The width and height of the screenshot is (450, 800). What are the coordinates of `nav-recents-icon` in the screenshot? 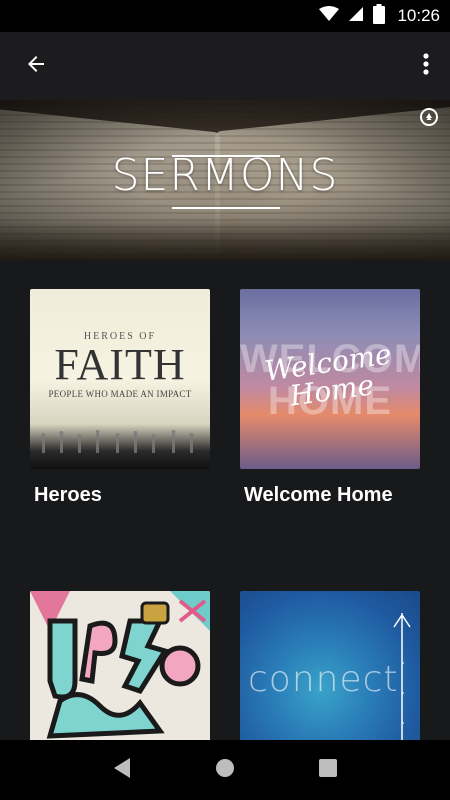 It's located at (328, 770).